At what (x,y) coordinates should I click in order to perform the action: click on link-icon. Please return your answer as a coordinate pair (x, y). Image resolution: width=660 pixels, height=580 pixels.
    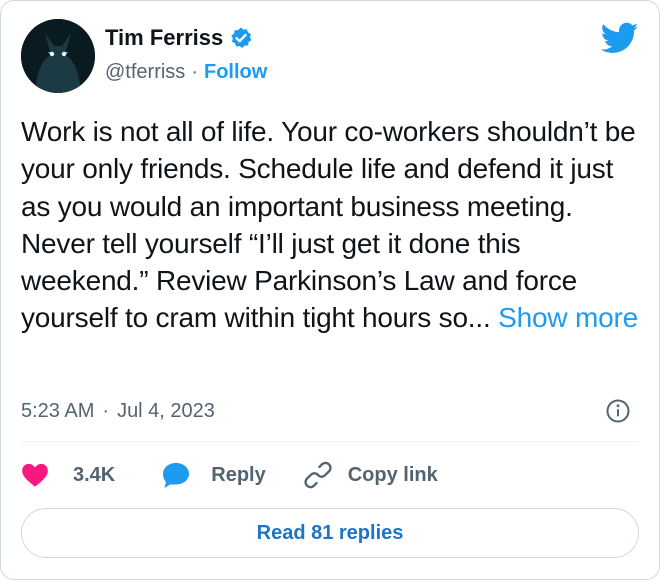
    Looking at the image, I should click on (318, 475).